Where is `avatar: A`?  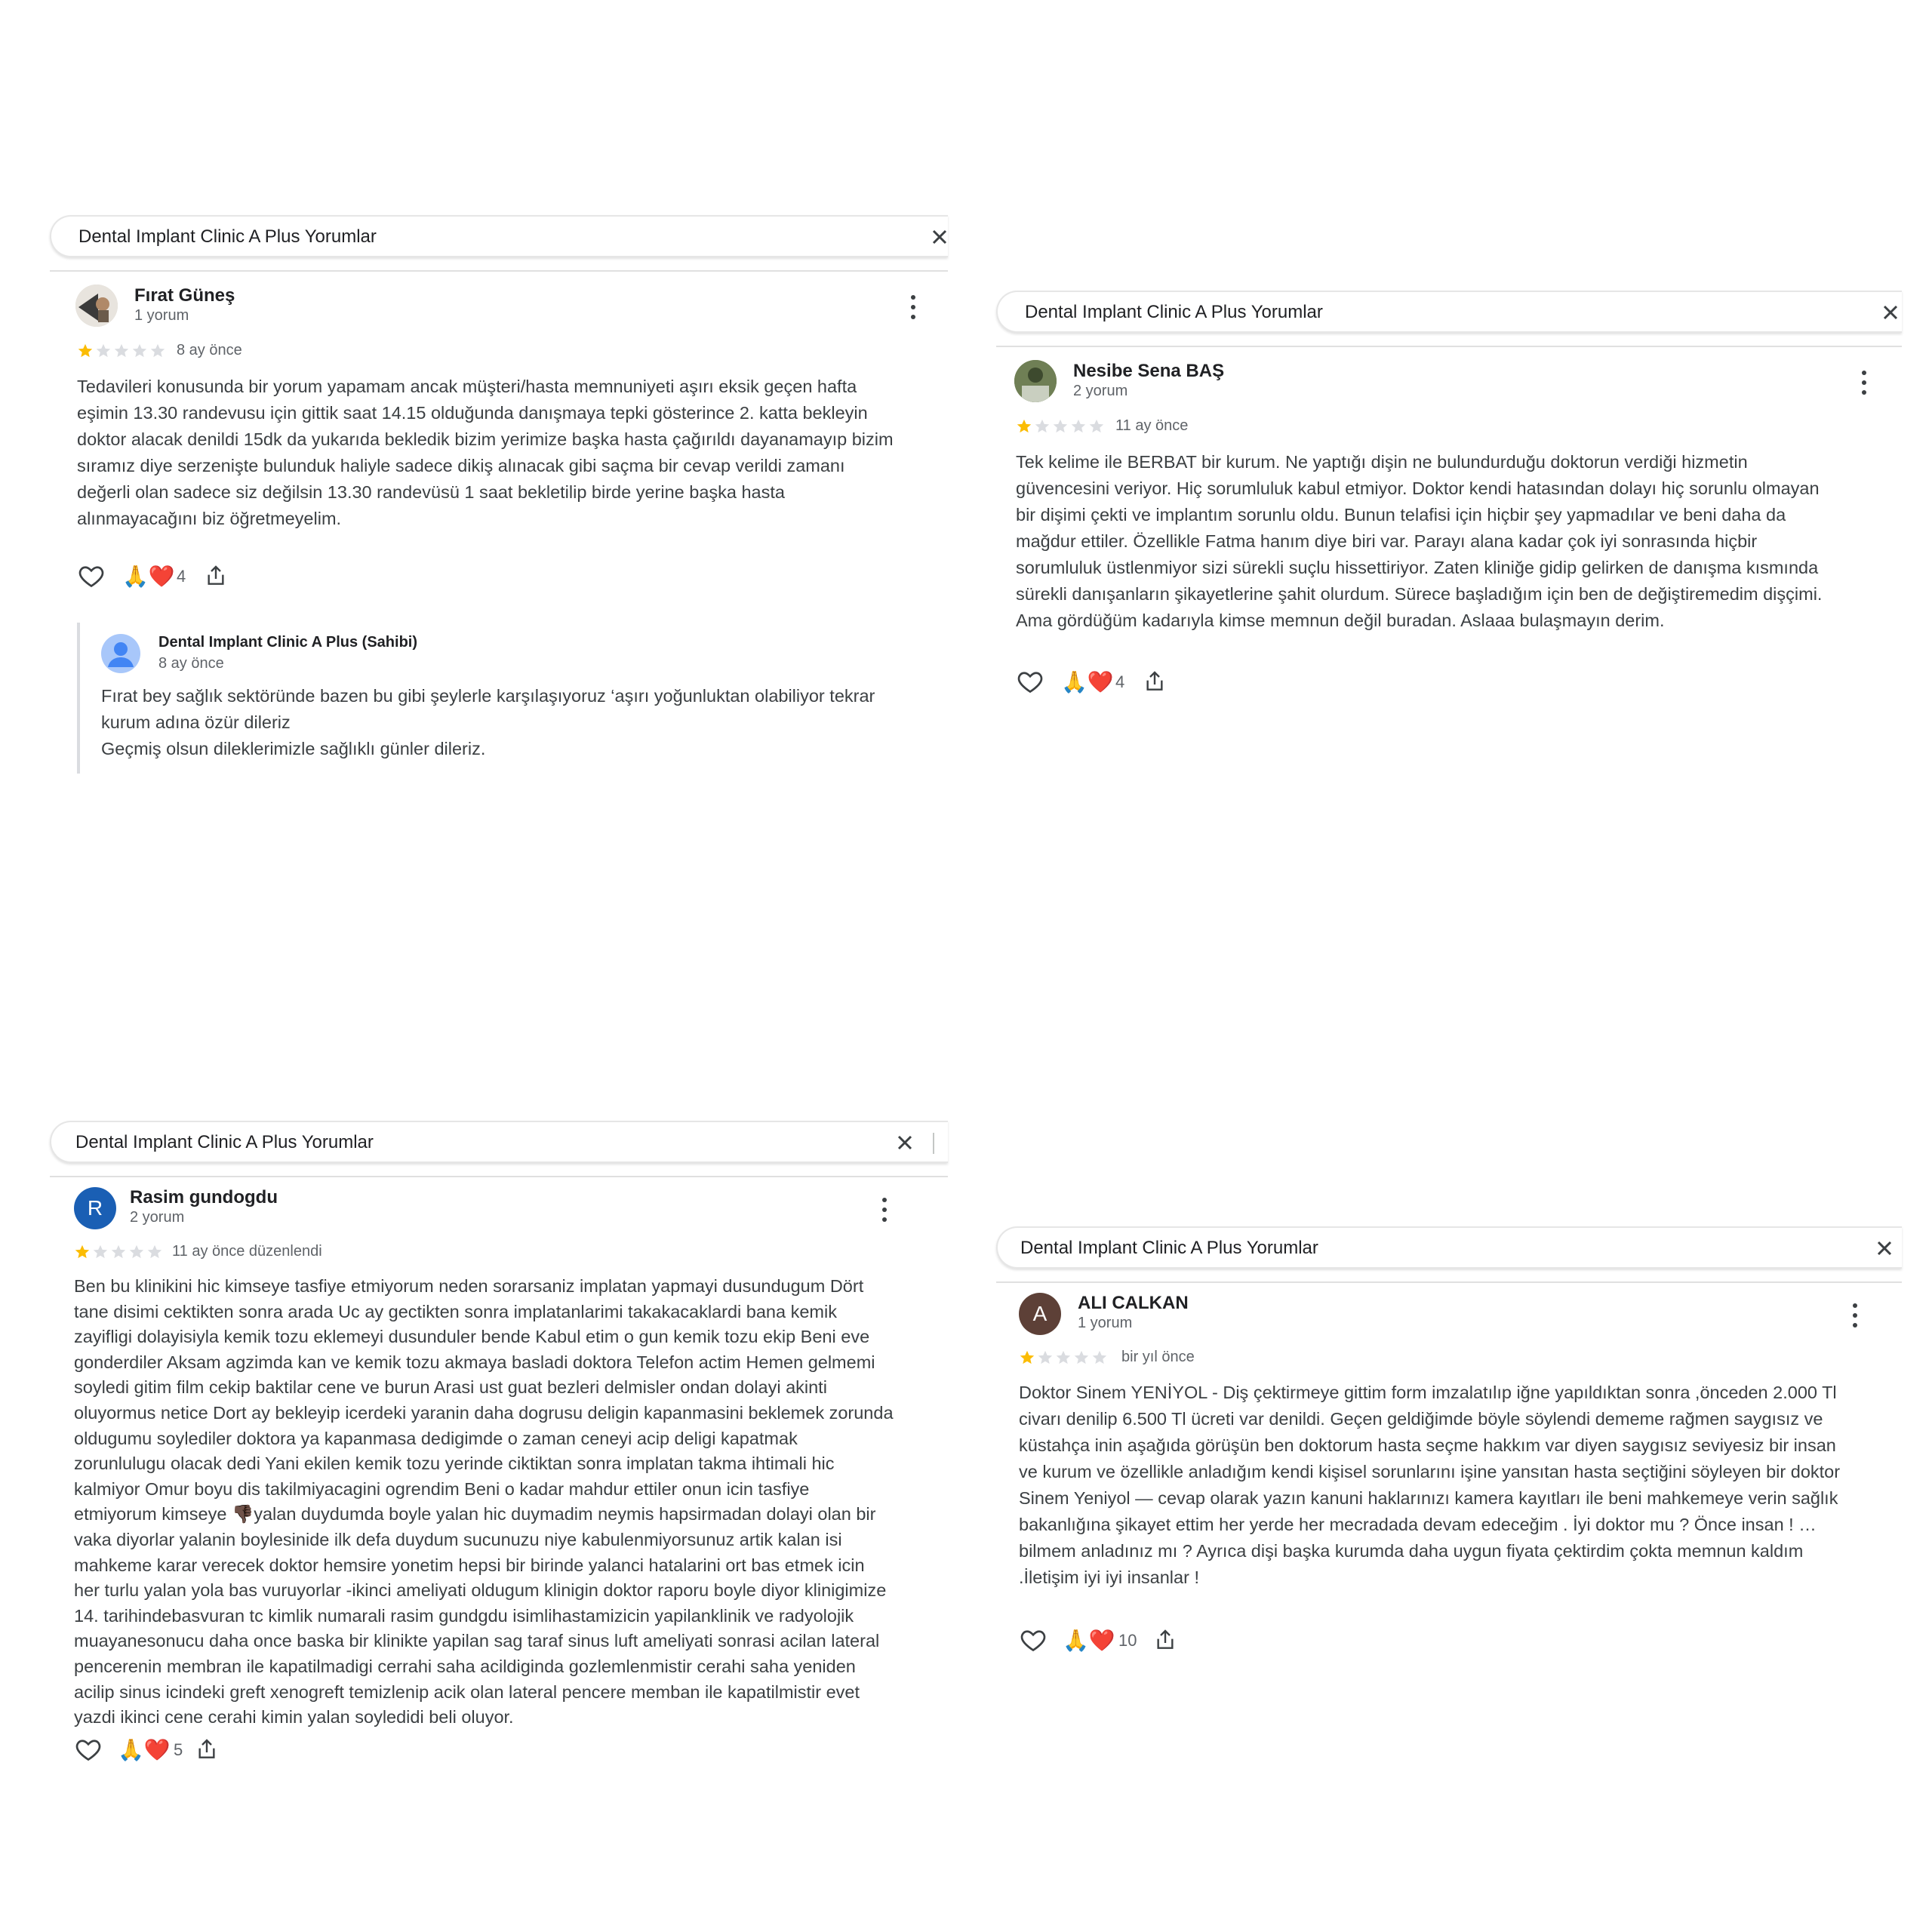
avatar: A is located at coordinates (1040, 1314).